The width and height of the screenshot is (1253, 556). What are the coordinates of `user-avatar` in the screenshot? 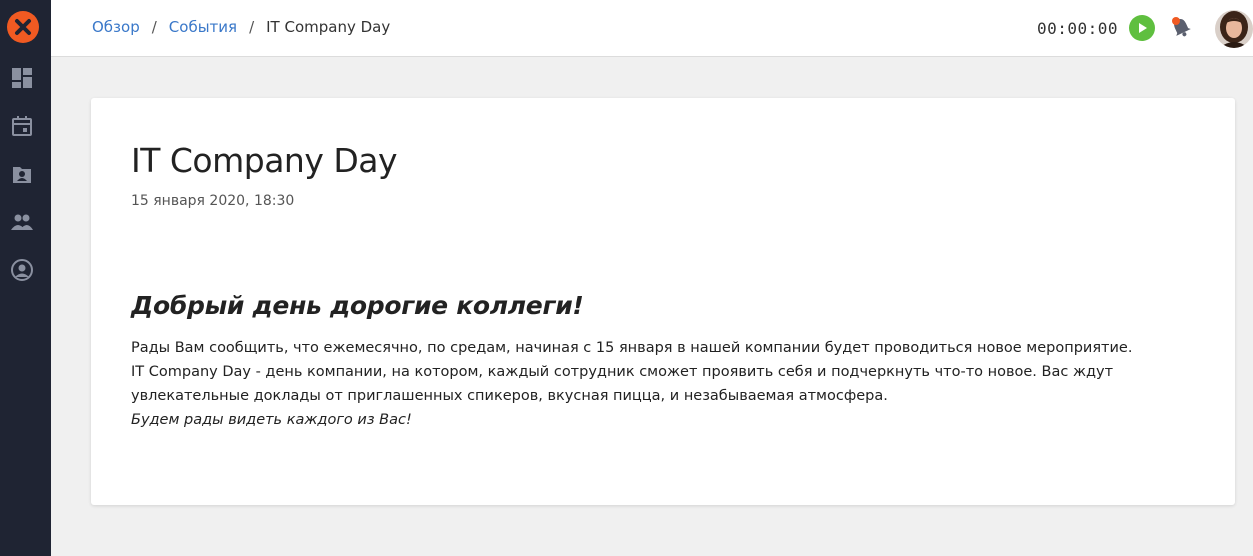 It's located at (1234, 29).